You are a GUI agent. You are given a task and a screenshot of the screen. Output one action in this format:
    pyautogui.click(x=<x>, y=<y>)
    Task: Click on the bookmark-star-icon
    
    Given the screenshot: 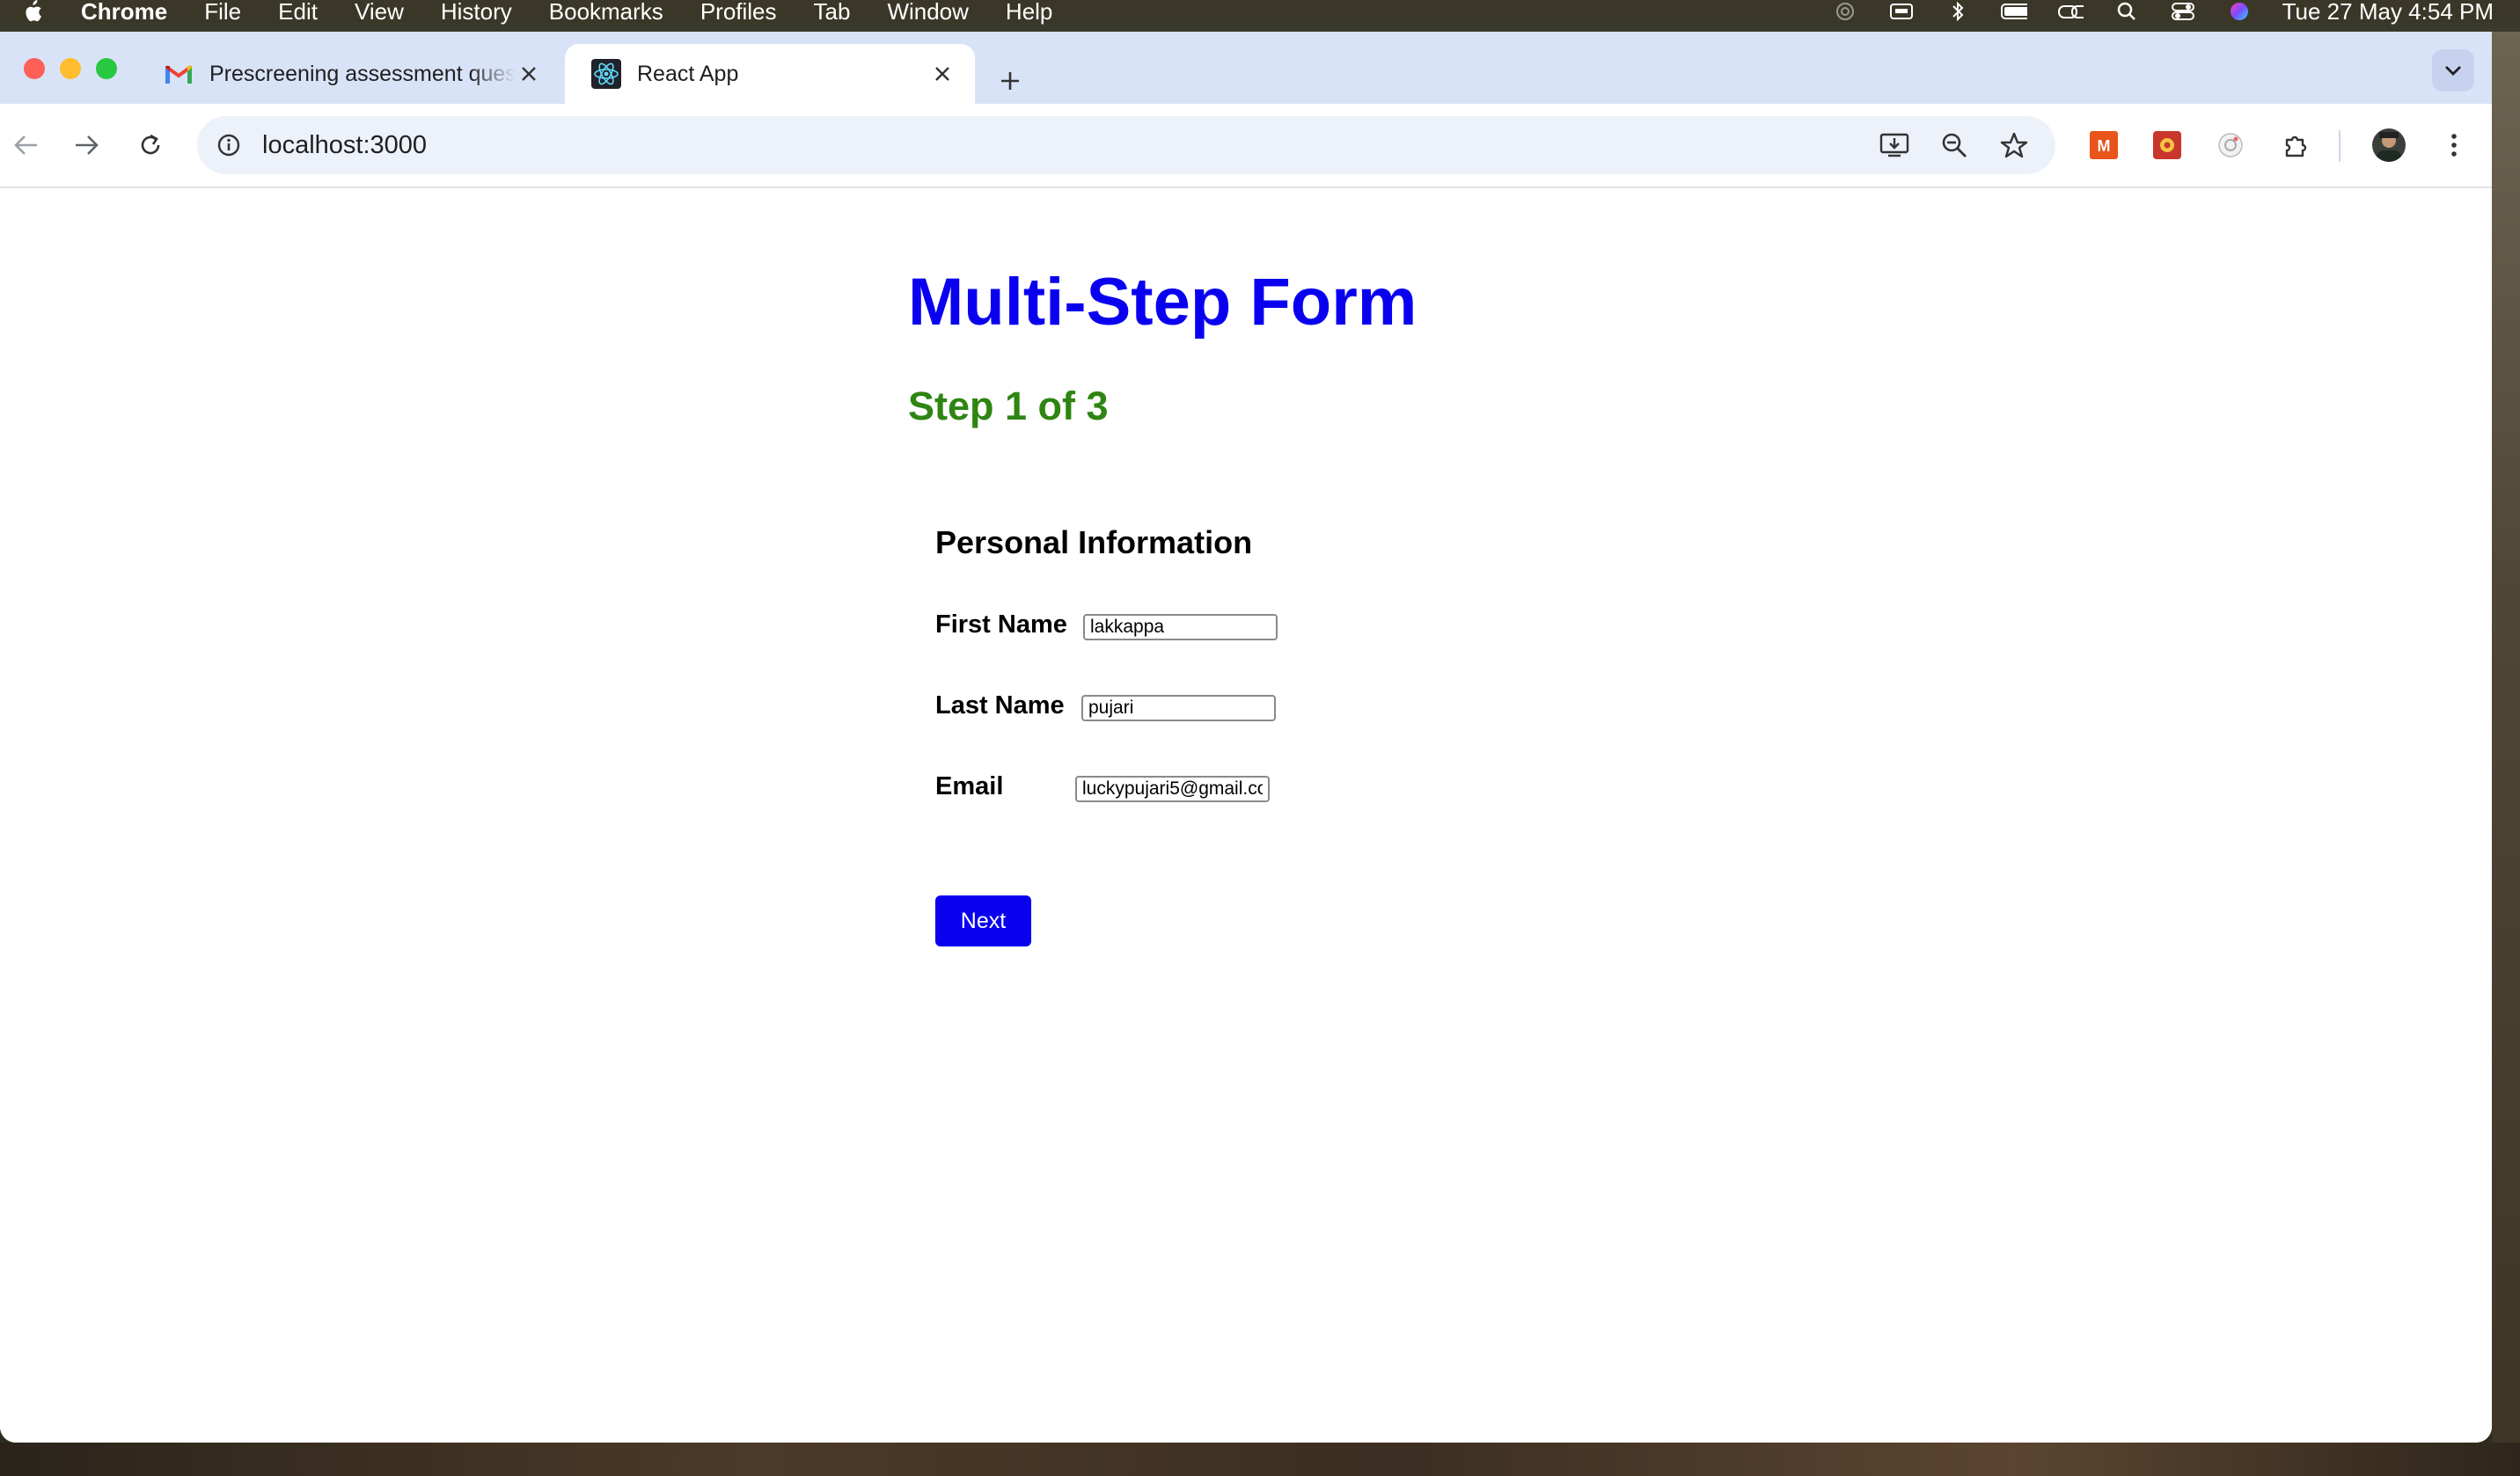 What is the action you would take?
    pyautogui.click(x=2014, y=145)
    